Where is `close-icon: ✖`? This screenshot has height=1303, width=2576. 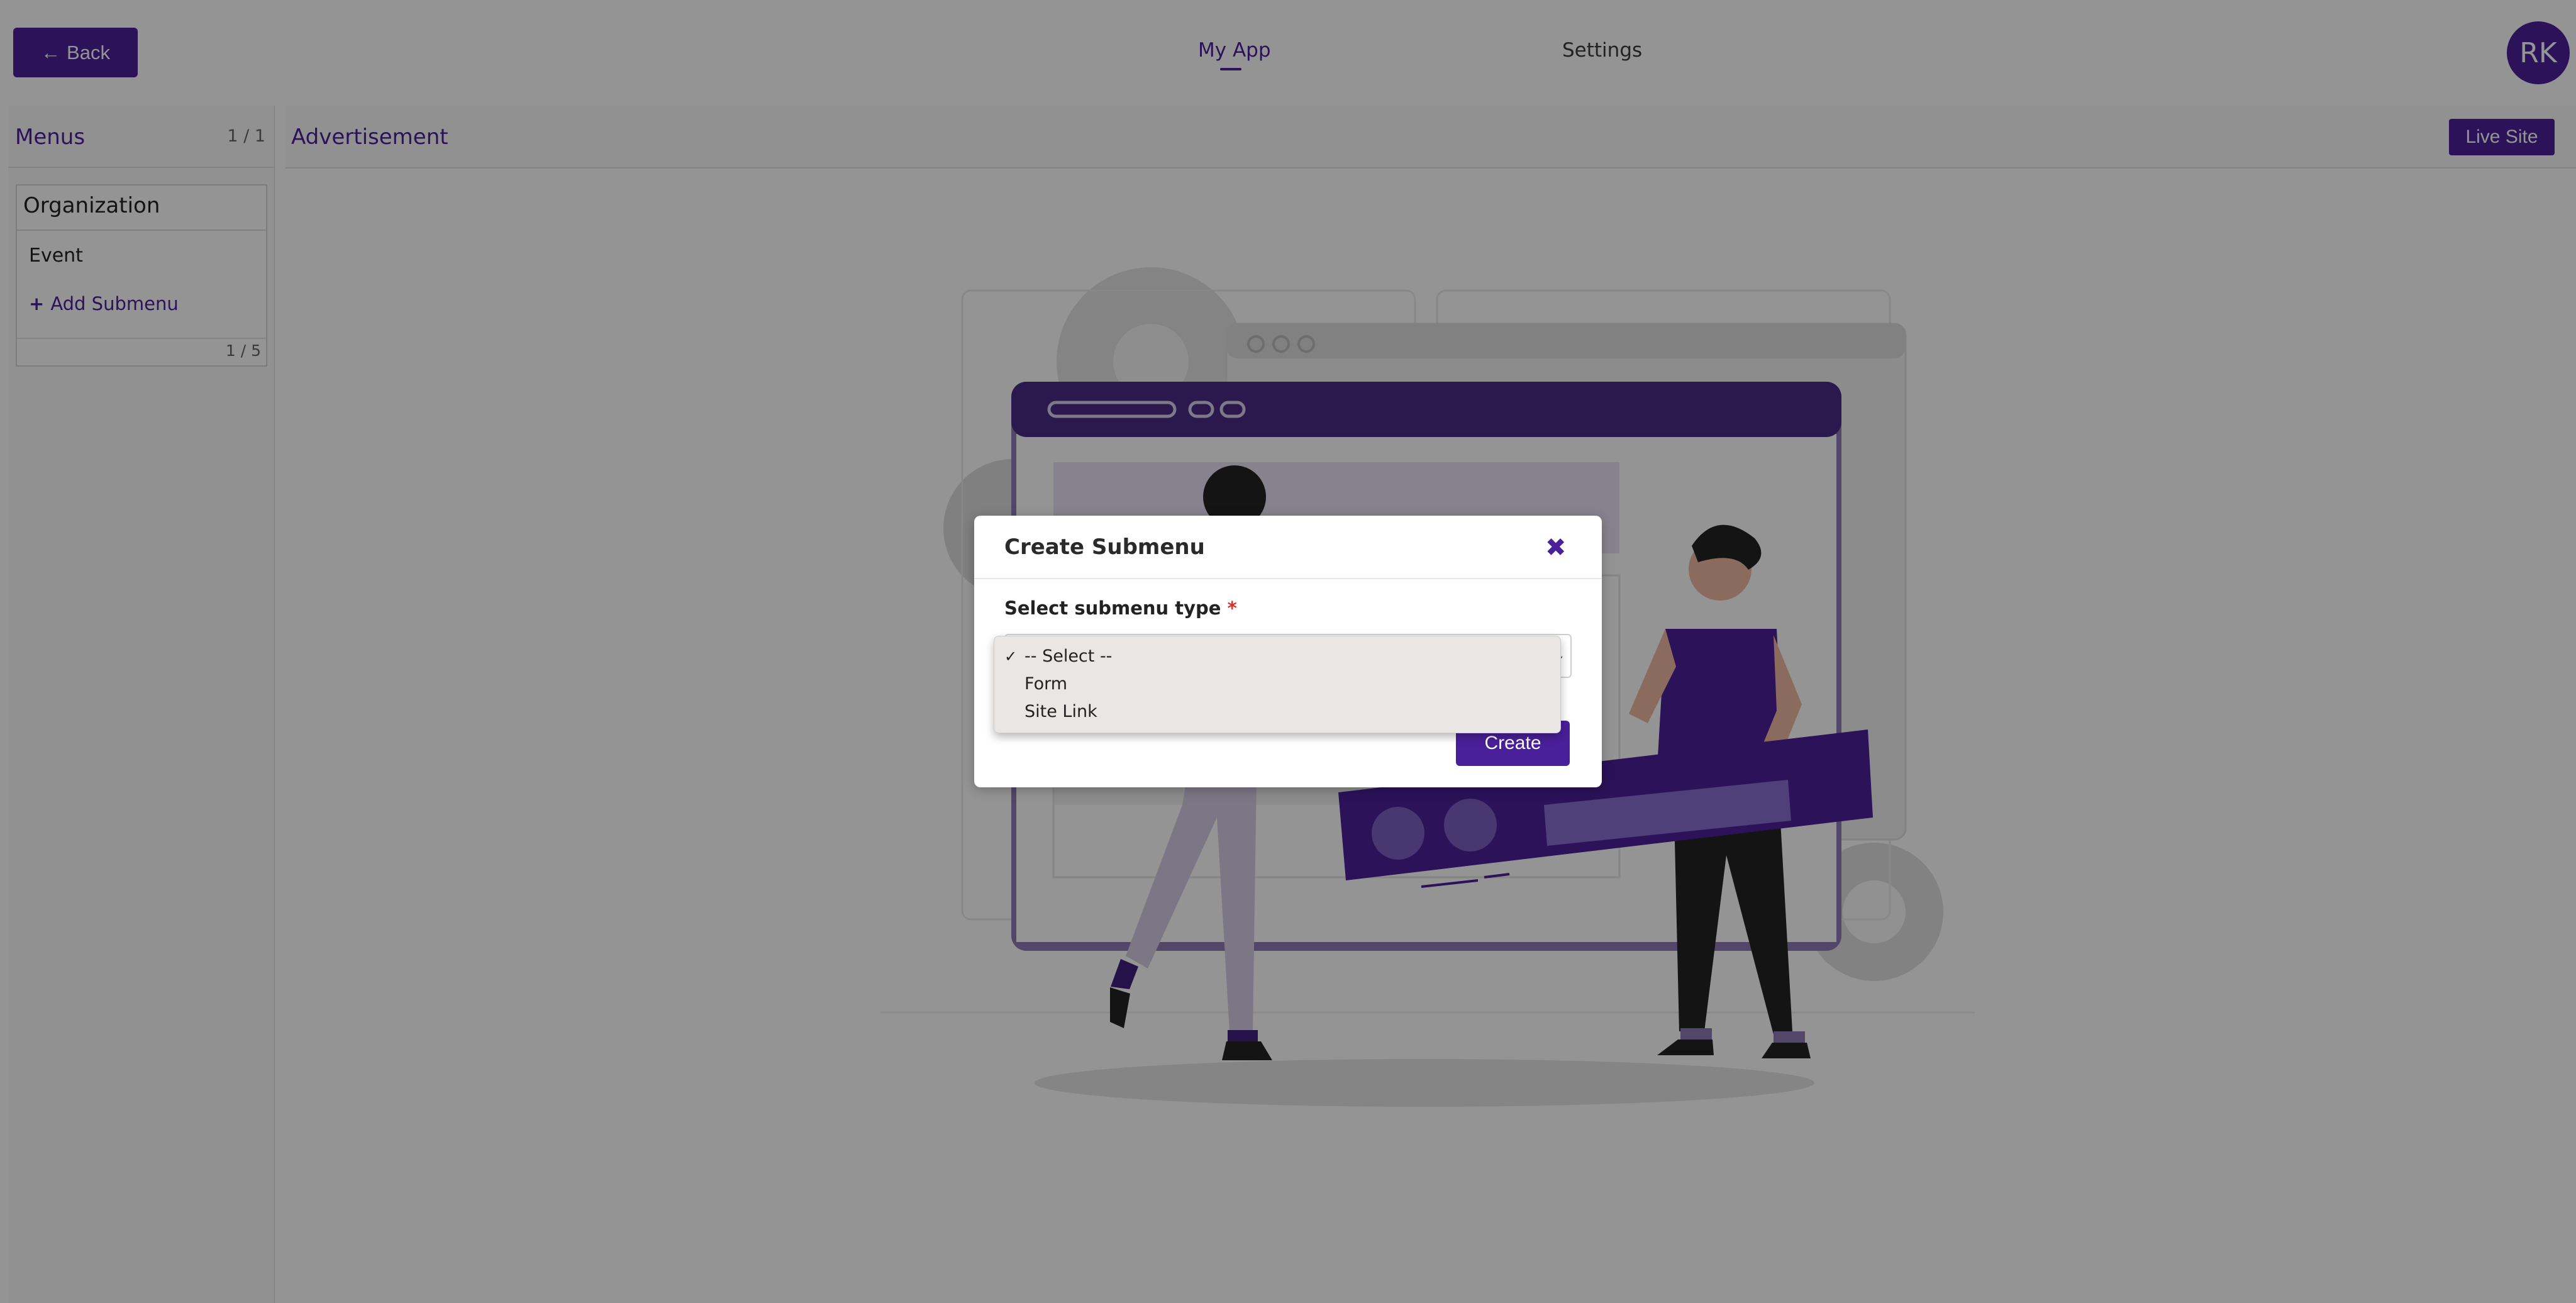
close-icon: ✖ is located at coordinates (1556, 547).